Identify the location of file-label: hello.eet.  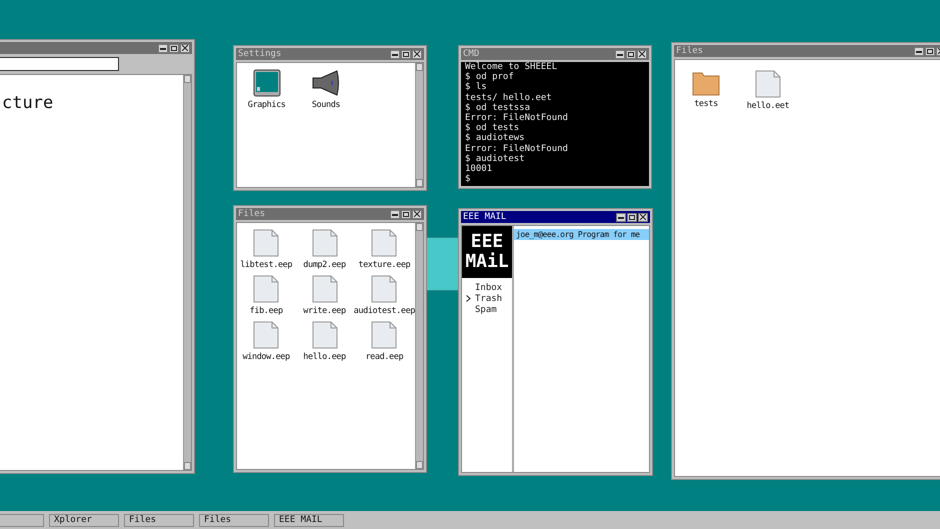
(768, 106).